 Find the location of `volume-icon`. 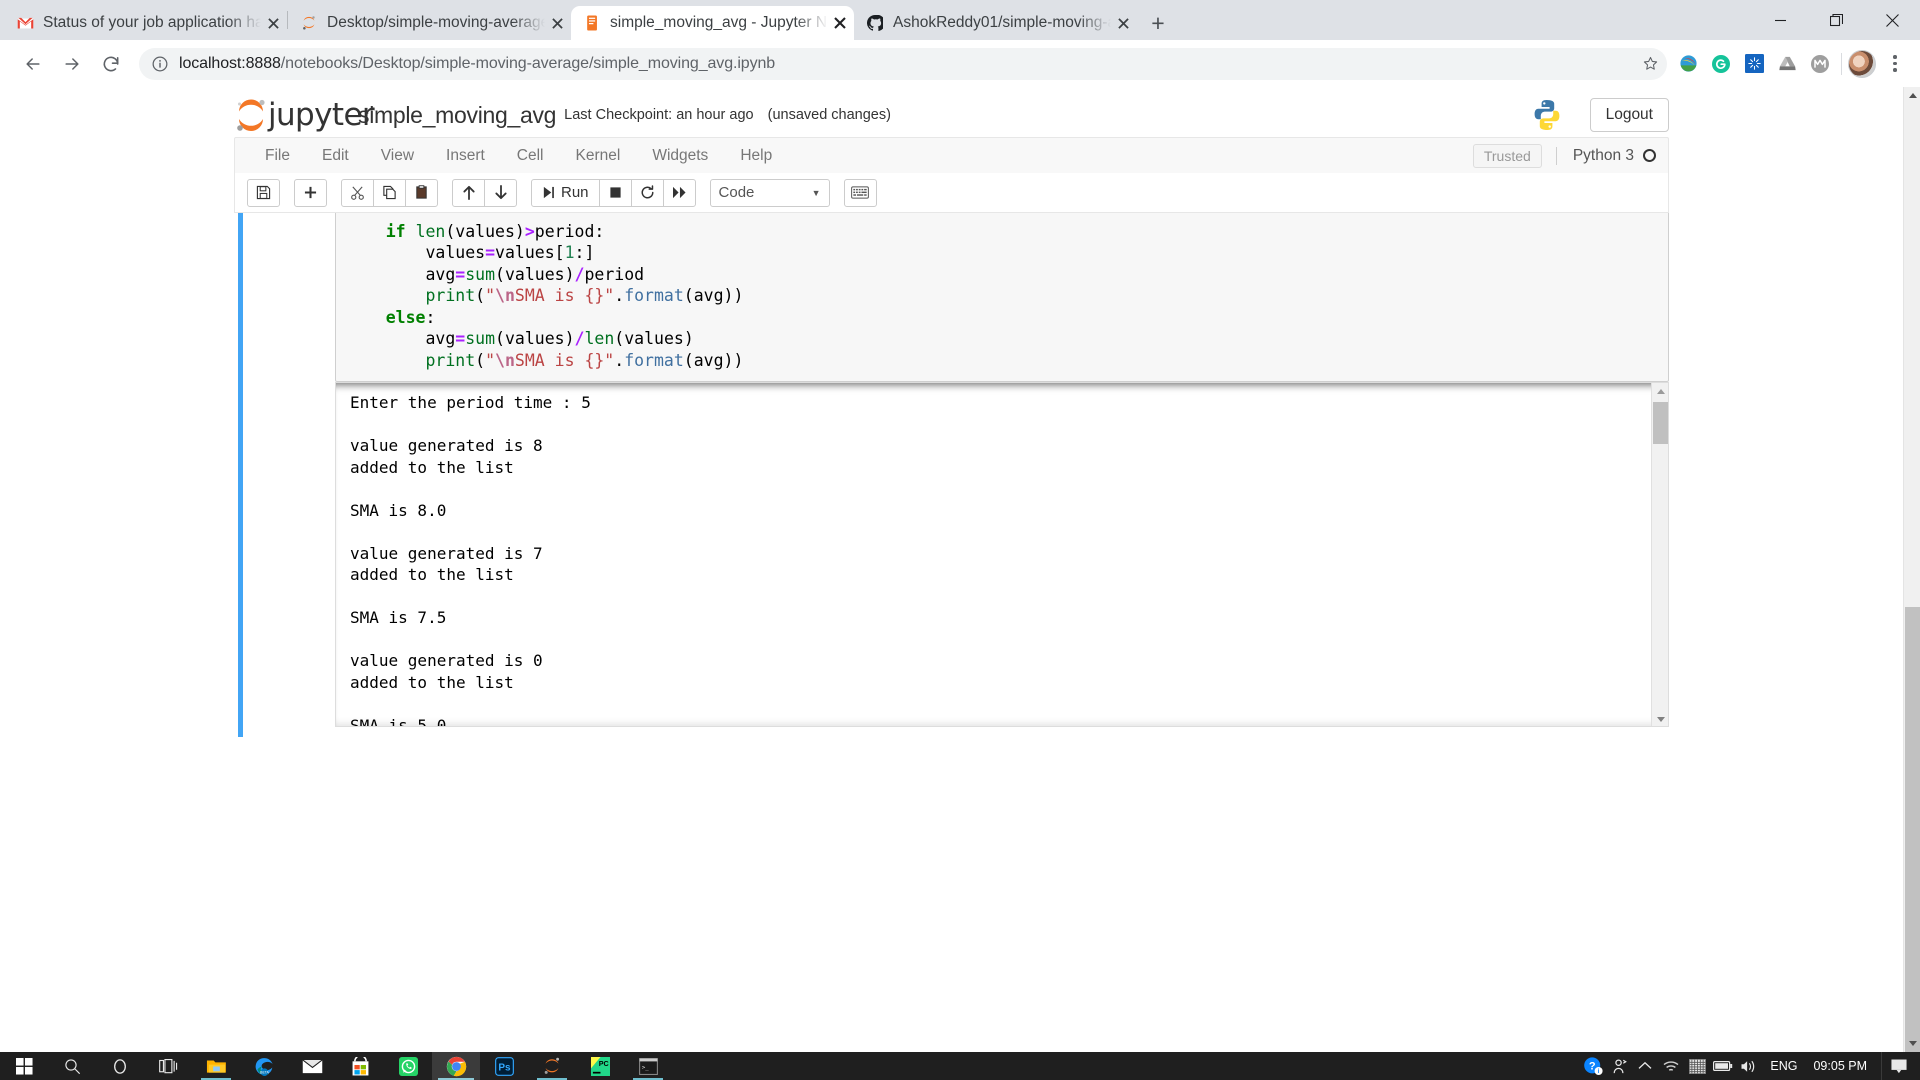

volume-icon is located at coordinates (1749, 1066).